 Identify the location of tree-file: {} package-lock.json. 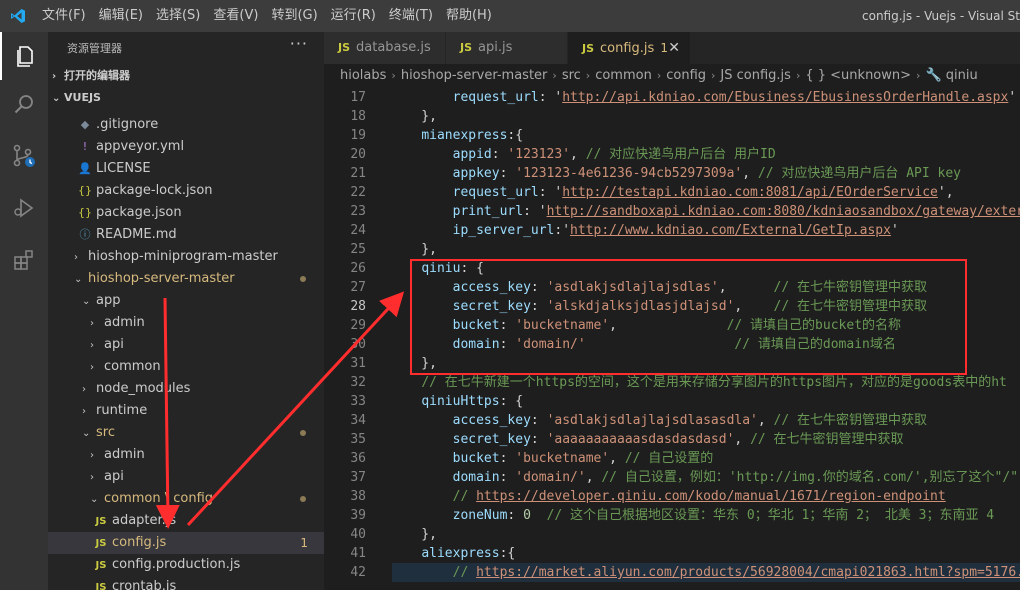
(186, 191).